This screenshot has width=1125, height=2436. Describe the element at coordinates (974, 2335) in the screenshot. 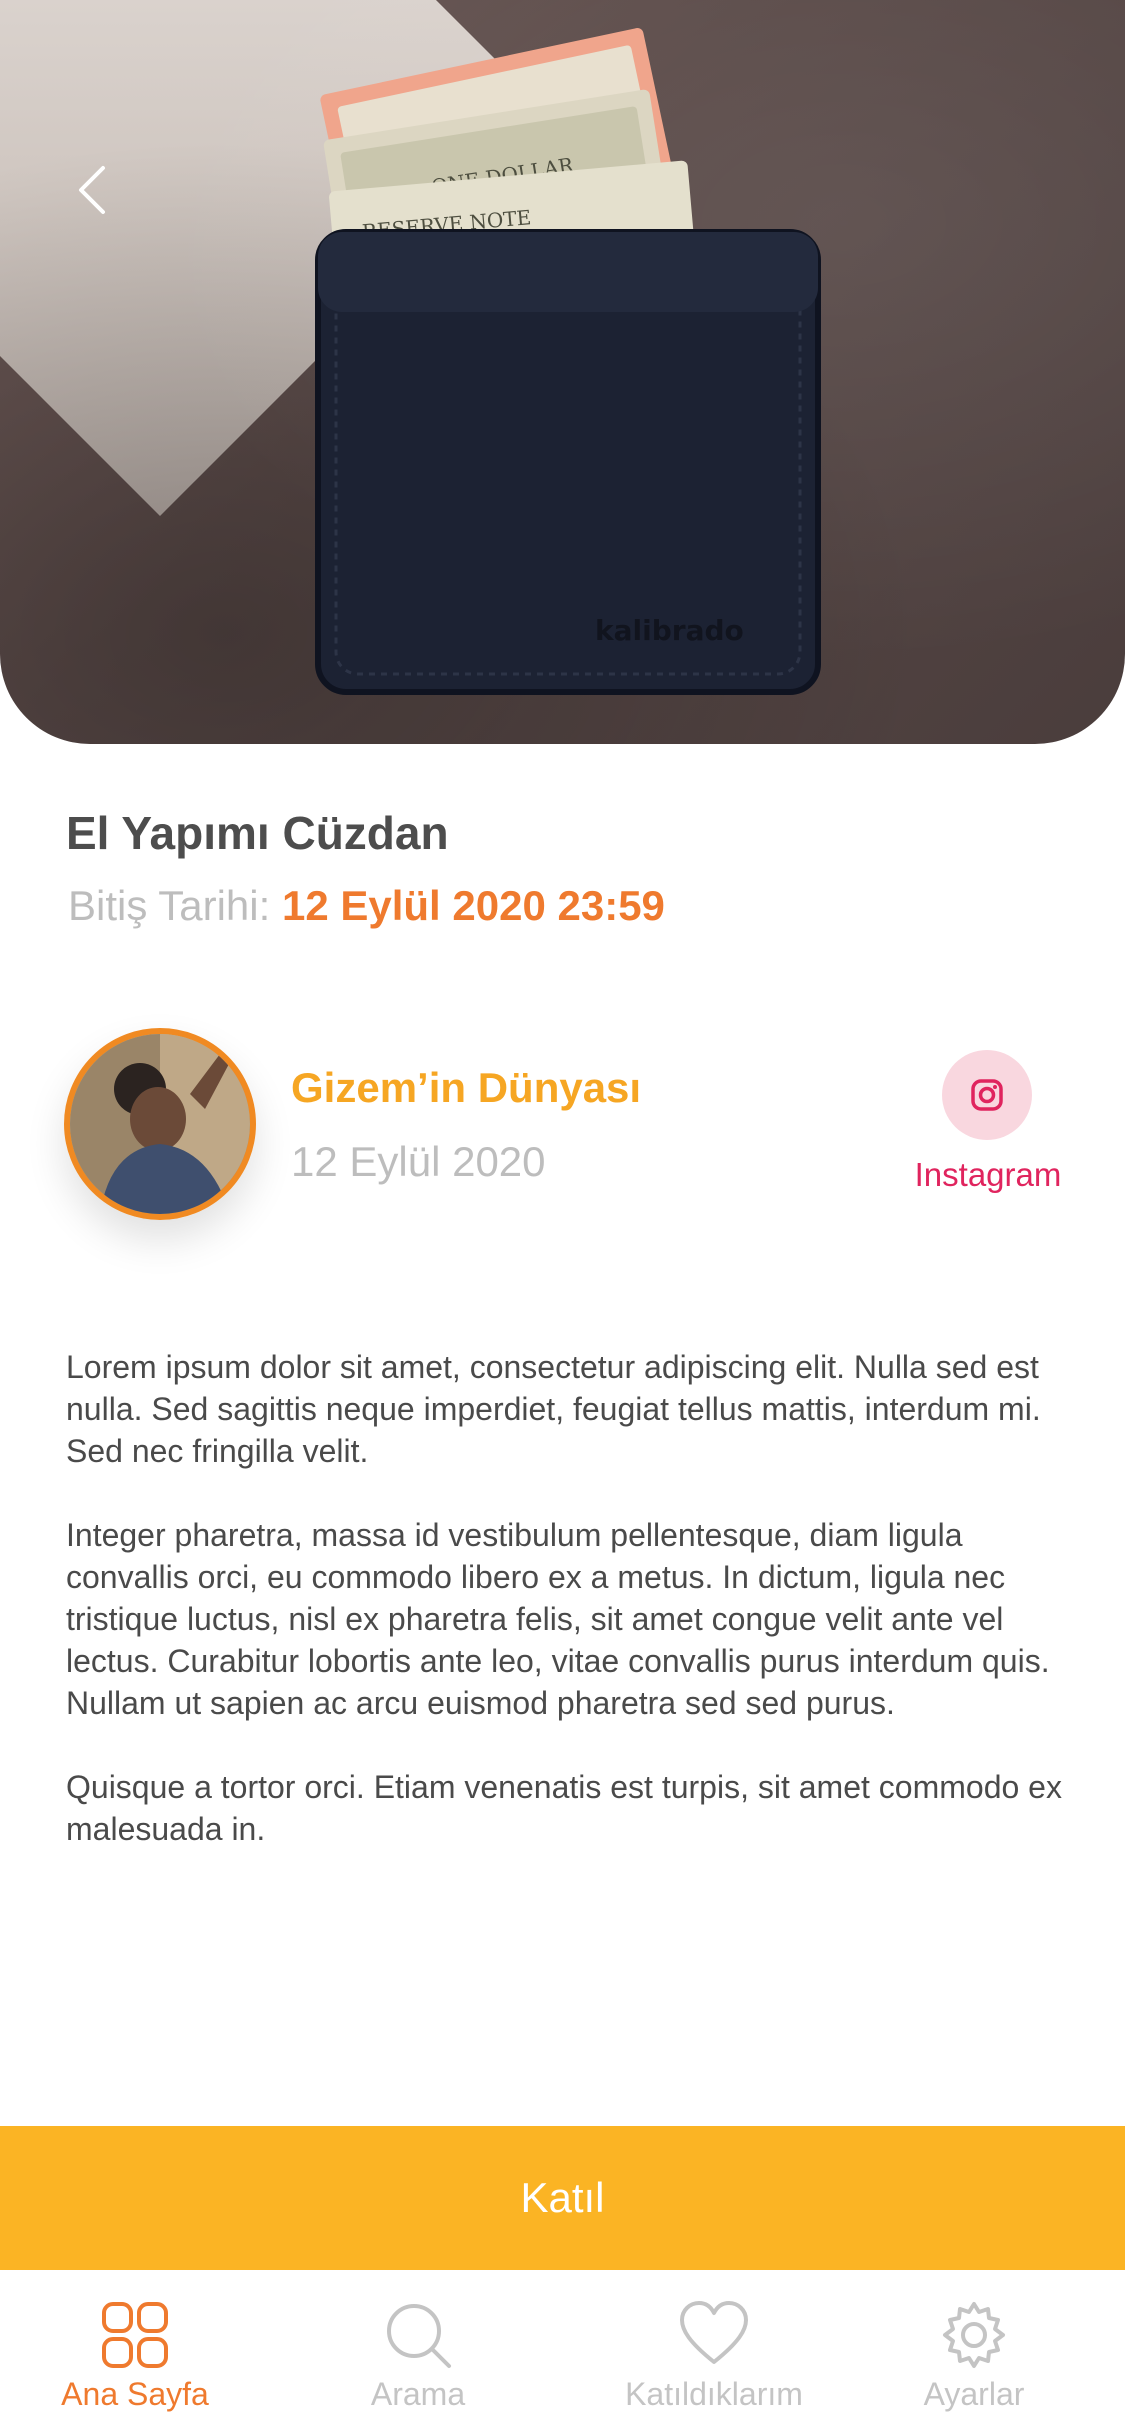

I see `gear-icon` at that location.